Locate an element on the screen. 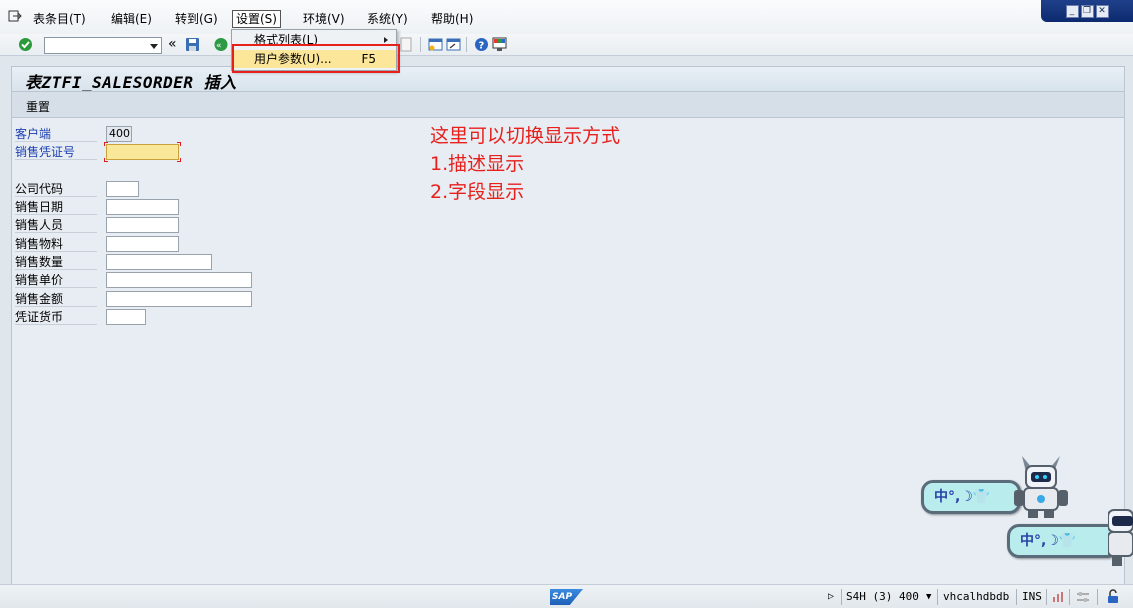 Image resolution: width=1133 pixels, height=608 pixels. menu-item-label: 格式列表(L) is located at coordinates (286, 40).